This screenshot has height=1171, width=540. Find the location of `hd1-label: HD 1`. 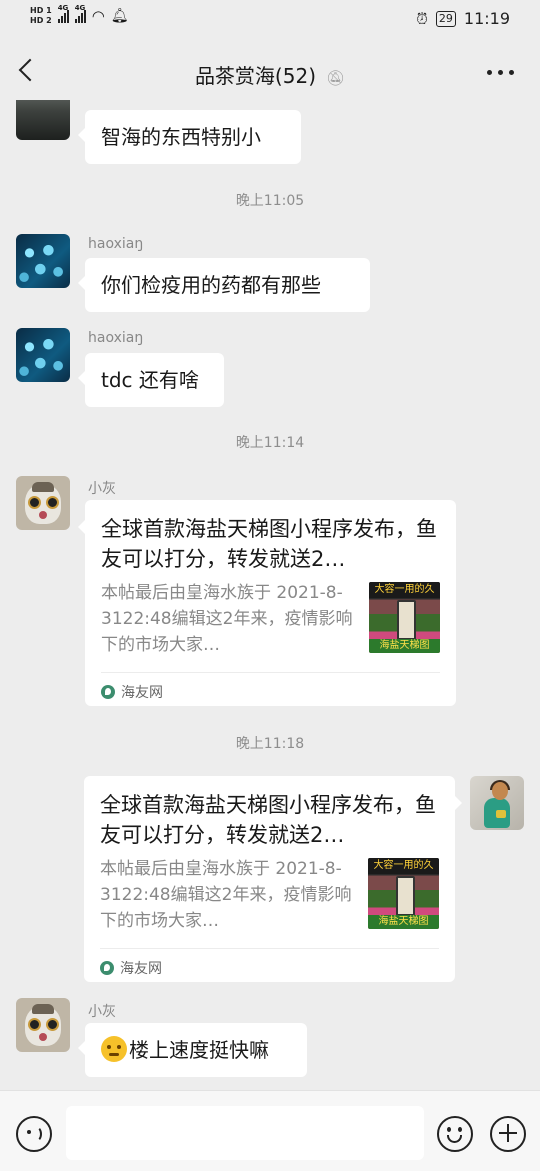

hd1-label: HD 1 is located at coordinates (41, 10).